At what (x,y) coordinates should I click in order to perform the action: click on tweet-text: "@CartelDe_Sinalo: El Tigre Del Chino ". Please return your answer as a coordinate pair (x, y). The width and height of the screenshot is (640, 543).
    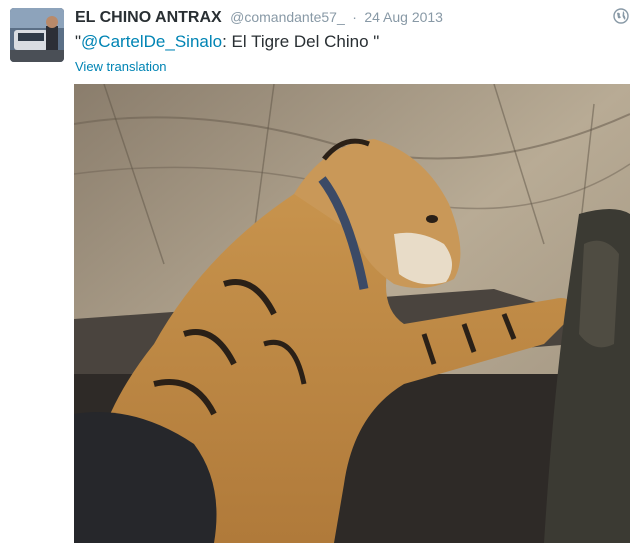
    Looking at the image, I should click on (227, 42).